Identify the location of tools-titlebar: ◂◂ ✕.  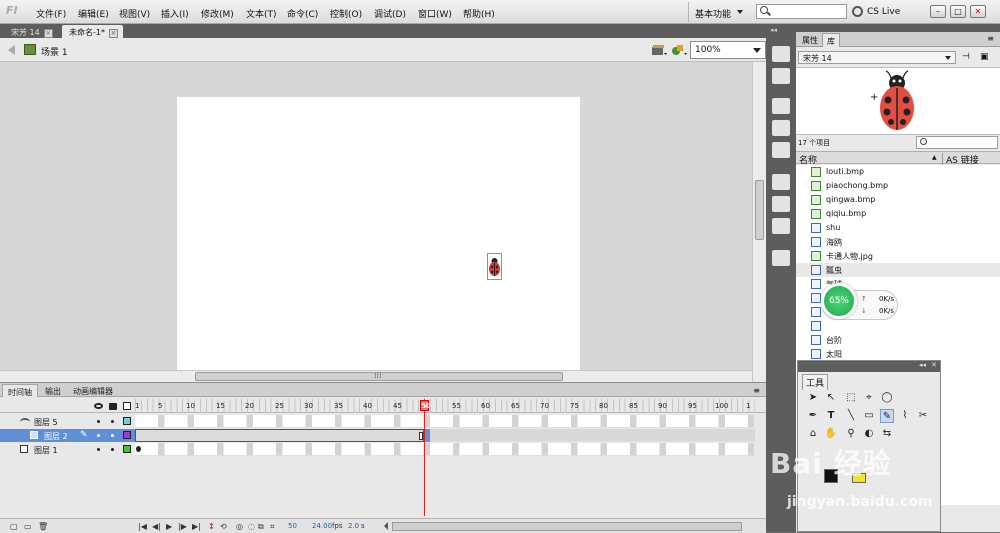
(869, 366).